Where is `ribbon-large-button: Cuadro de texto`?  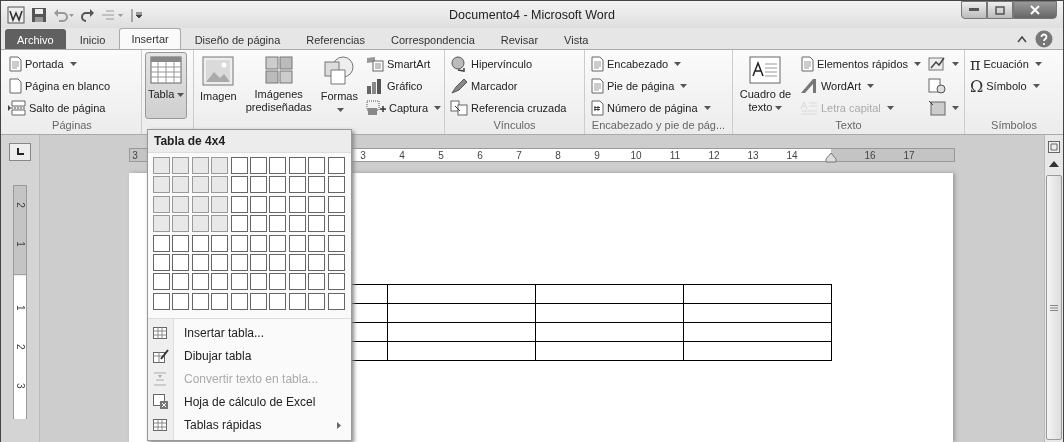 ribbon-large-button: Cuadro de texto is located at coordinates (765, 85).